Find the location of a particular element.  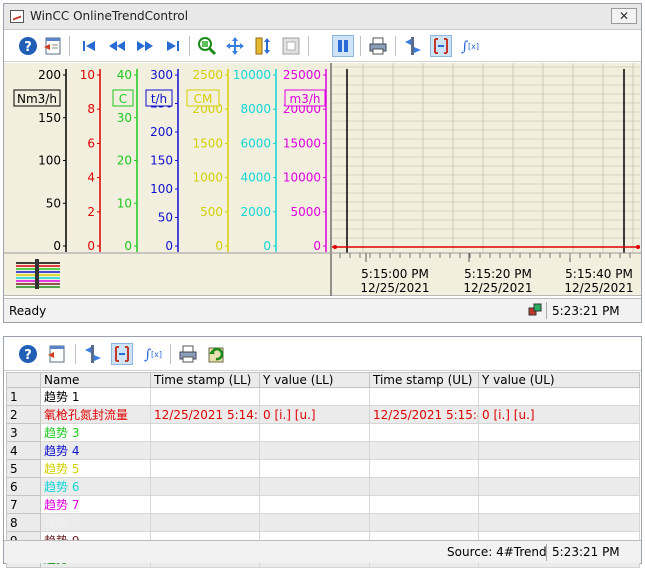

col-header-ts-ul: Time stamp (UL) is located at coordinates (424, 380).